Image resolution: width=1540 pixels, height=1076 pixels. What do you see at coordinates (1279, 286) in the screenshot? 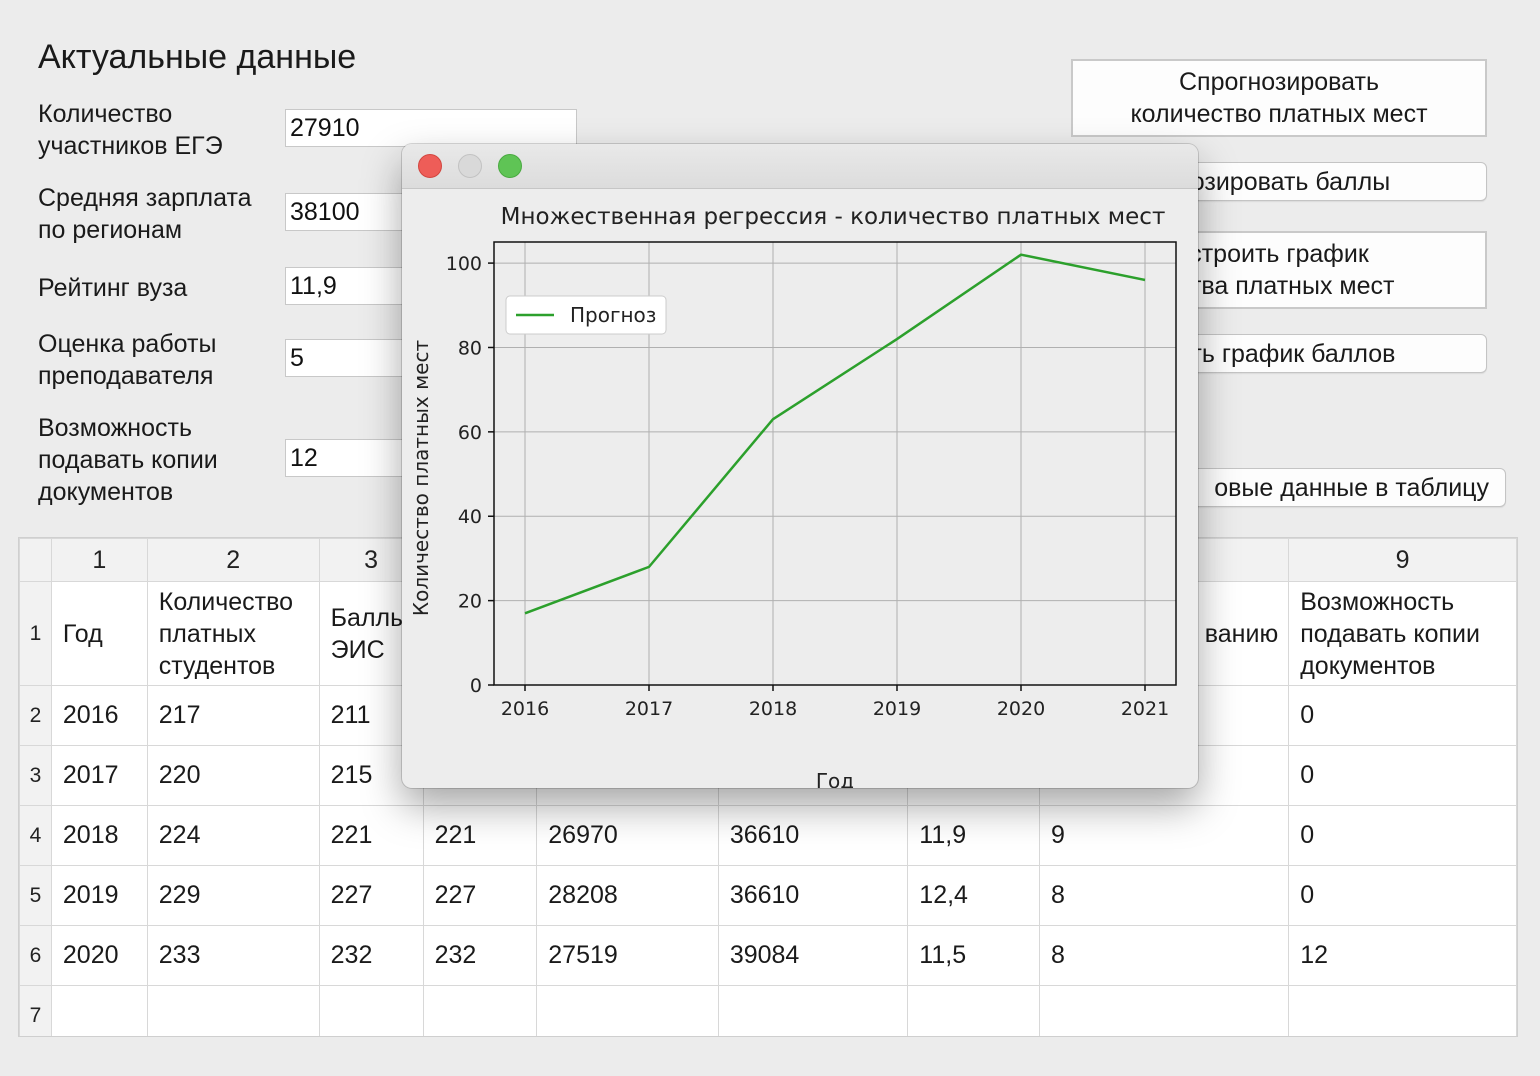
I see `button-label: ества платных мест` at bounding box center [1279, 286].